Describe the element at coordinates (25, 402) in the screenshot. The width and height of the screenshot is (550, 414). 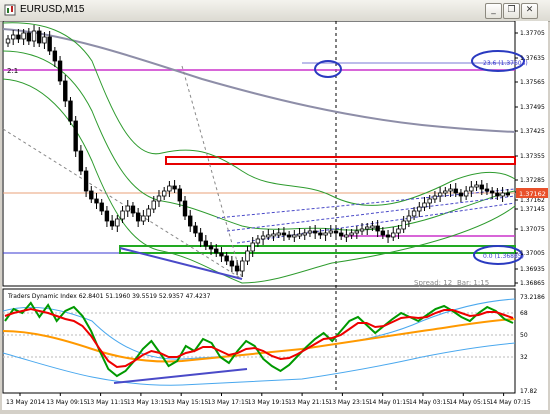
I see `time-tick-label: 13 May 2014` at that location.